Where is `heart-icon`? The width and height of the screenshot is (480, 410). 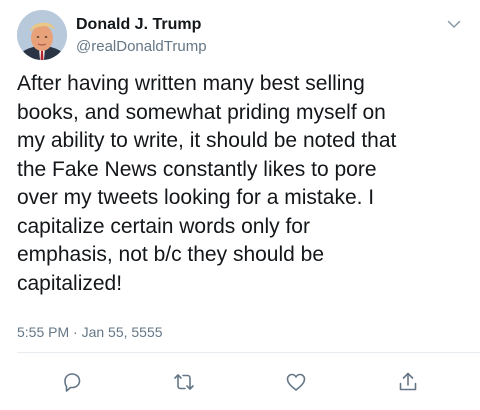
heart-icon is located at coordinates (296, 382).